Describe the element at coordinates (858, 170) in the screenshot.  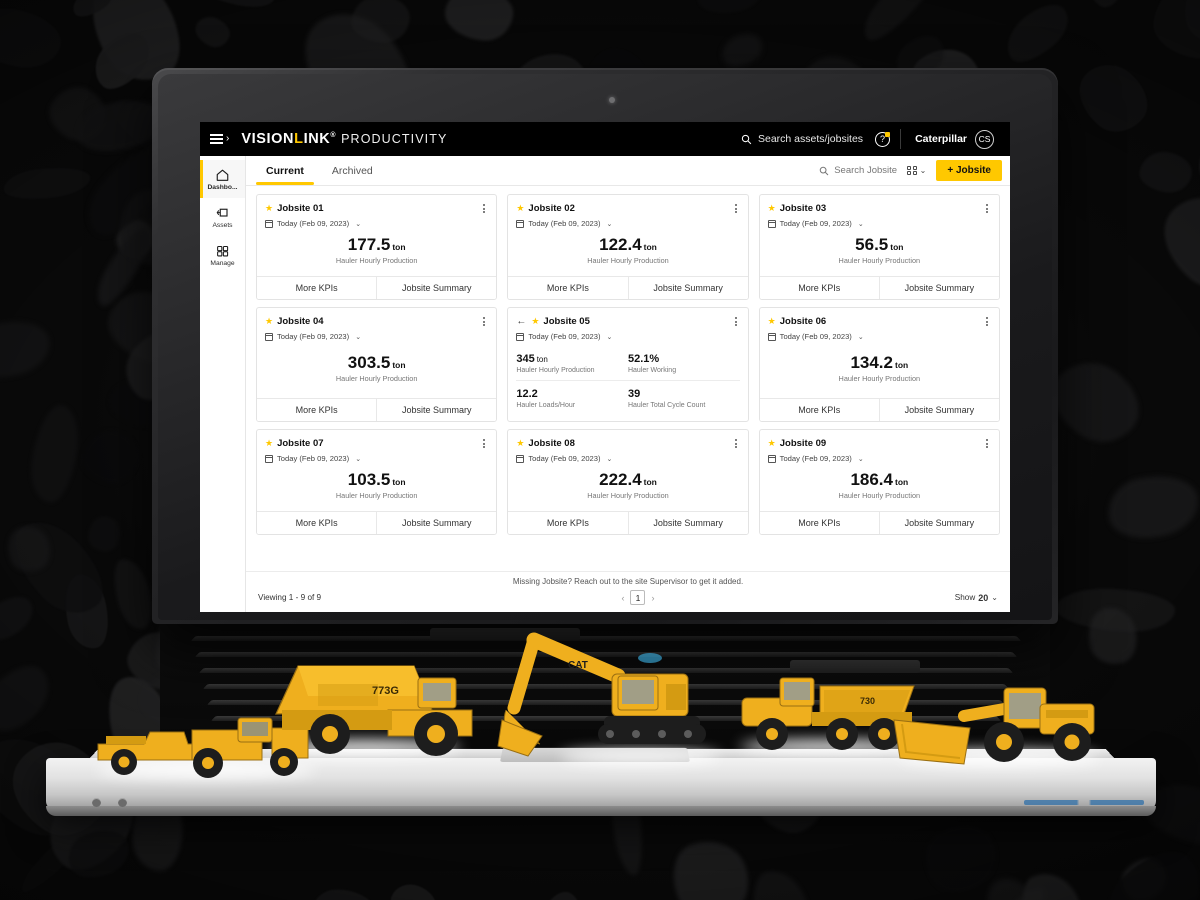
I see `jobsite-search: Search Jobsite` at that location.